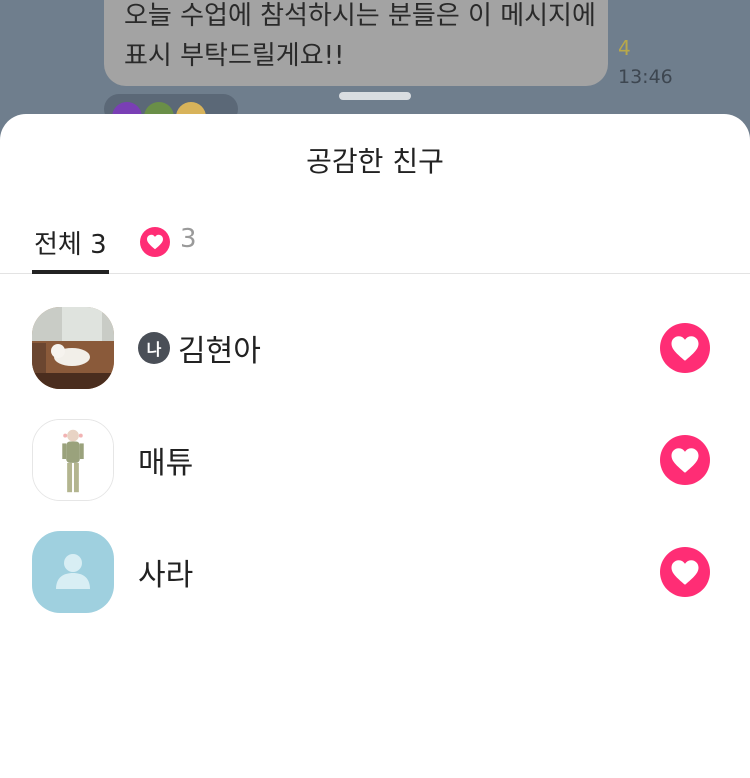 The height and width of the screenshot is (778, 750). Describe the element at coordinates (375, 576) in the screenshot. I see `list-item: 사라` at that location.